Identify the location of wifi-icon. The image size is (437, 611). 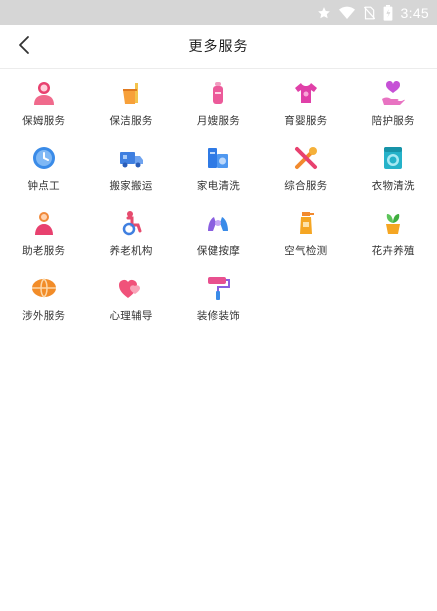
(346, 13).